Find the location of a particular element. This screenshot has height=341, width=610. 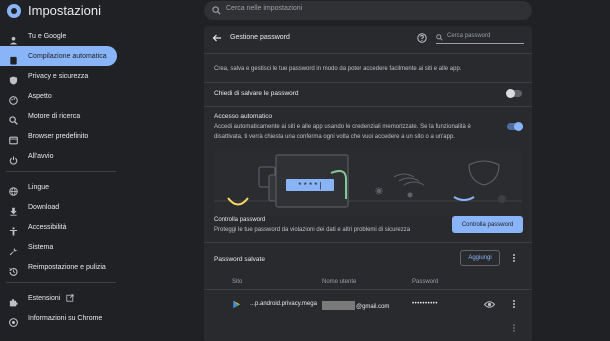

settings-search-input: Cerca nelle impostazioni is located at coordinates (264, 8).